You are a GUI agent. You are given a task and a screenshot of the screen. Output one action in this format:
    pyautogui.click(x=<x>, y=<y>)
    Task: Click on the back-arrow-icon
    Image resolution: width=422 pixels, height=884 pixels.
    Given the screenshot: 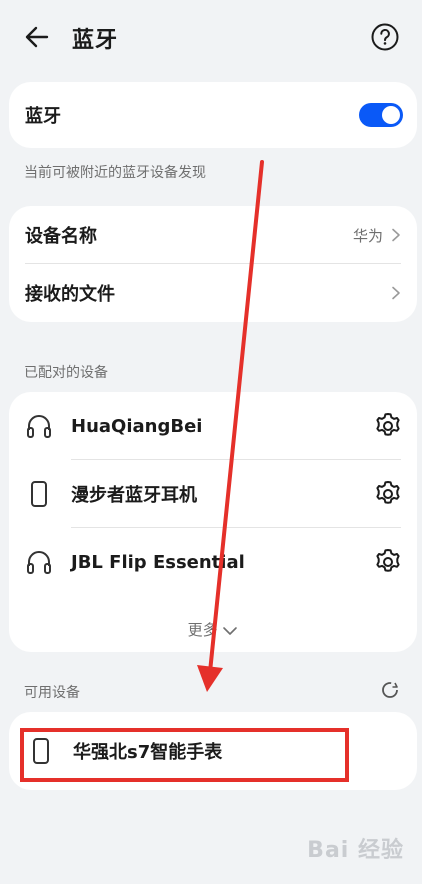 What is the action you would take?
    pyautogui.click(x=37, y=37)
    